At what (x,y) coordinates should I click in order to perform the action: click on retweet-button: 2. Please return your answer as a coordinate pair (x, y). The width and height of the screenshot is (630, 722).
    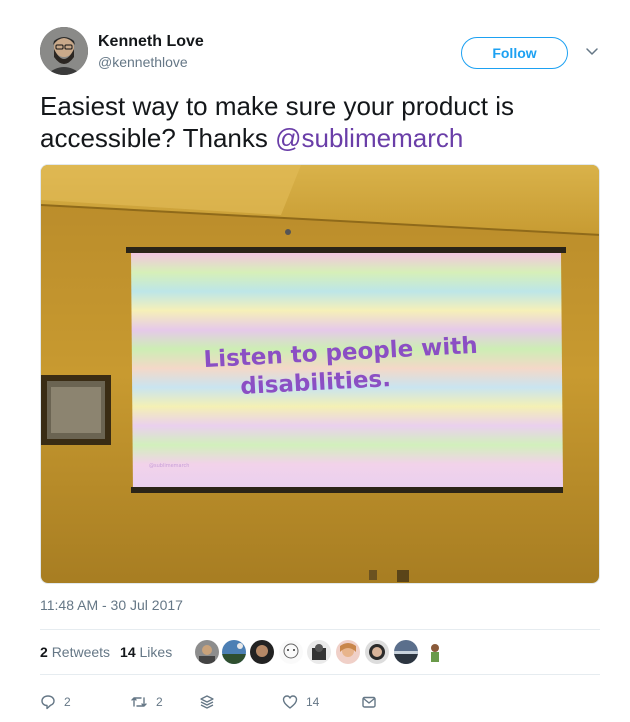
    Looking at the image, I should click on (146, 702).